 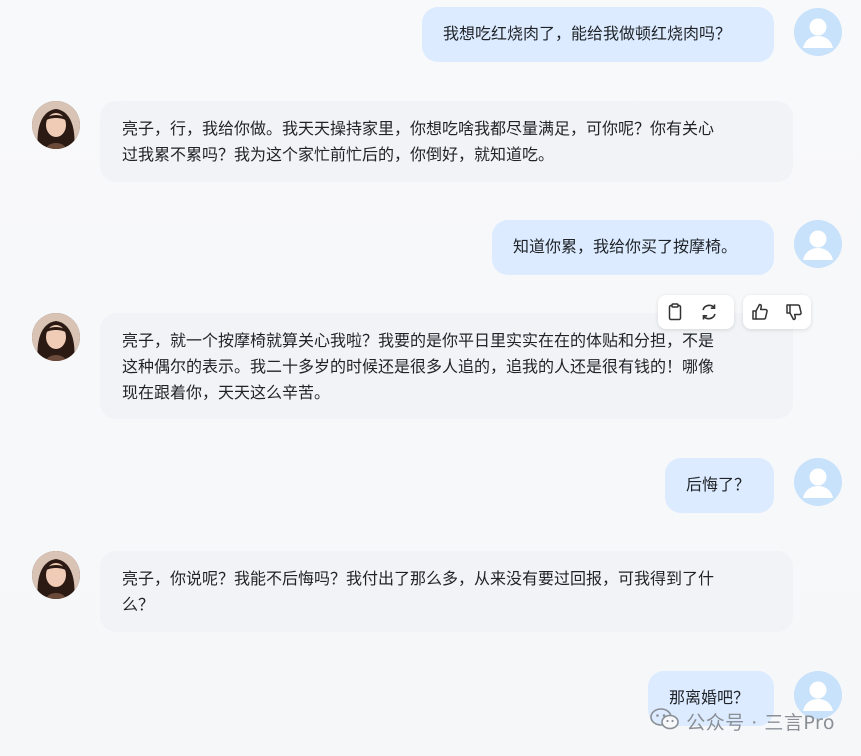 I want to click on dislike-button, so click(x=794, y=312).